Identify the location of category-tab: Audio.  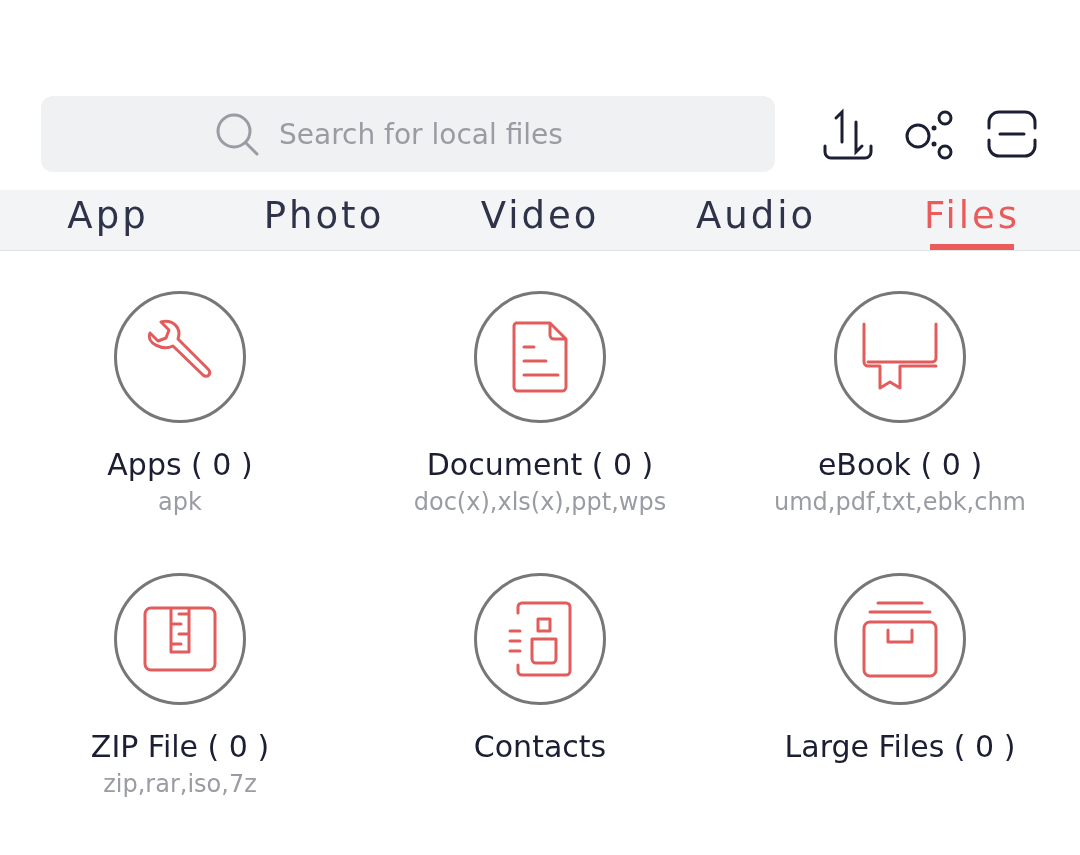
(756, 220).